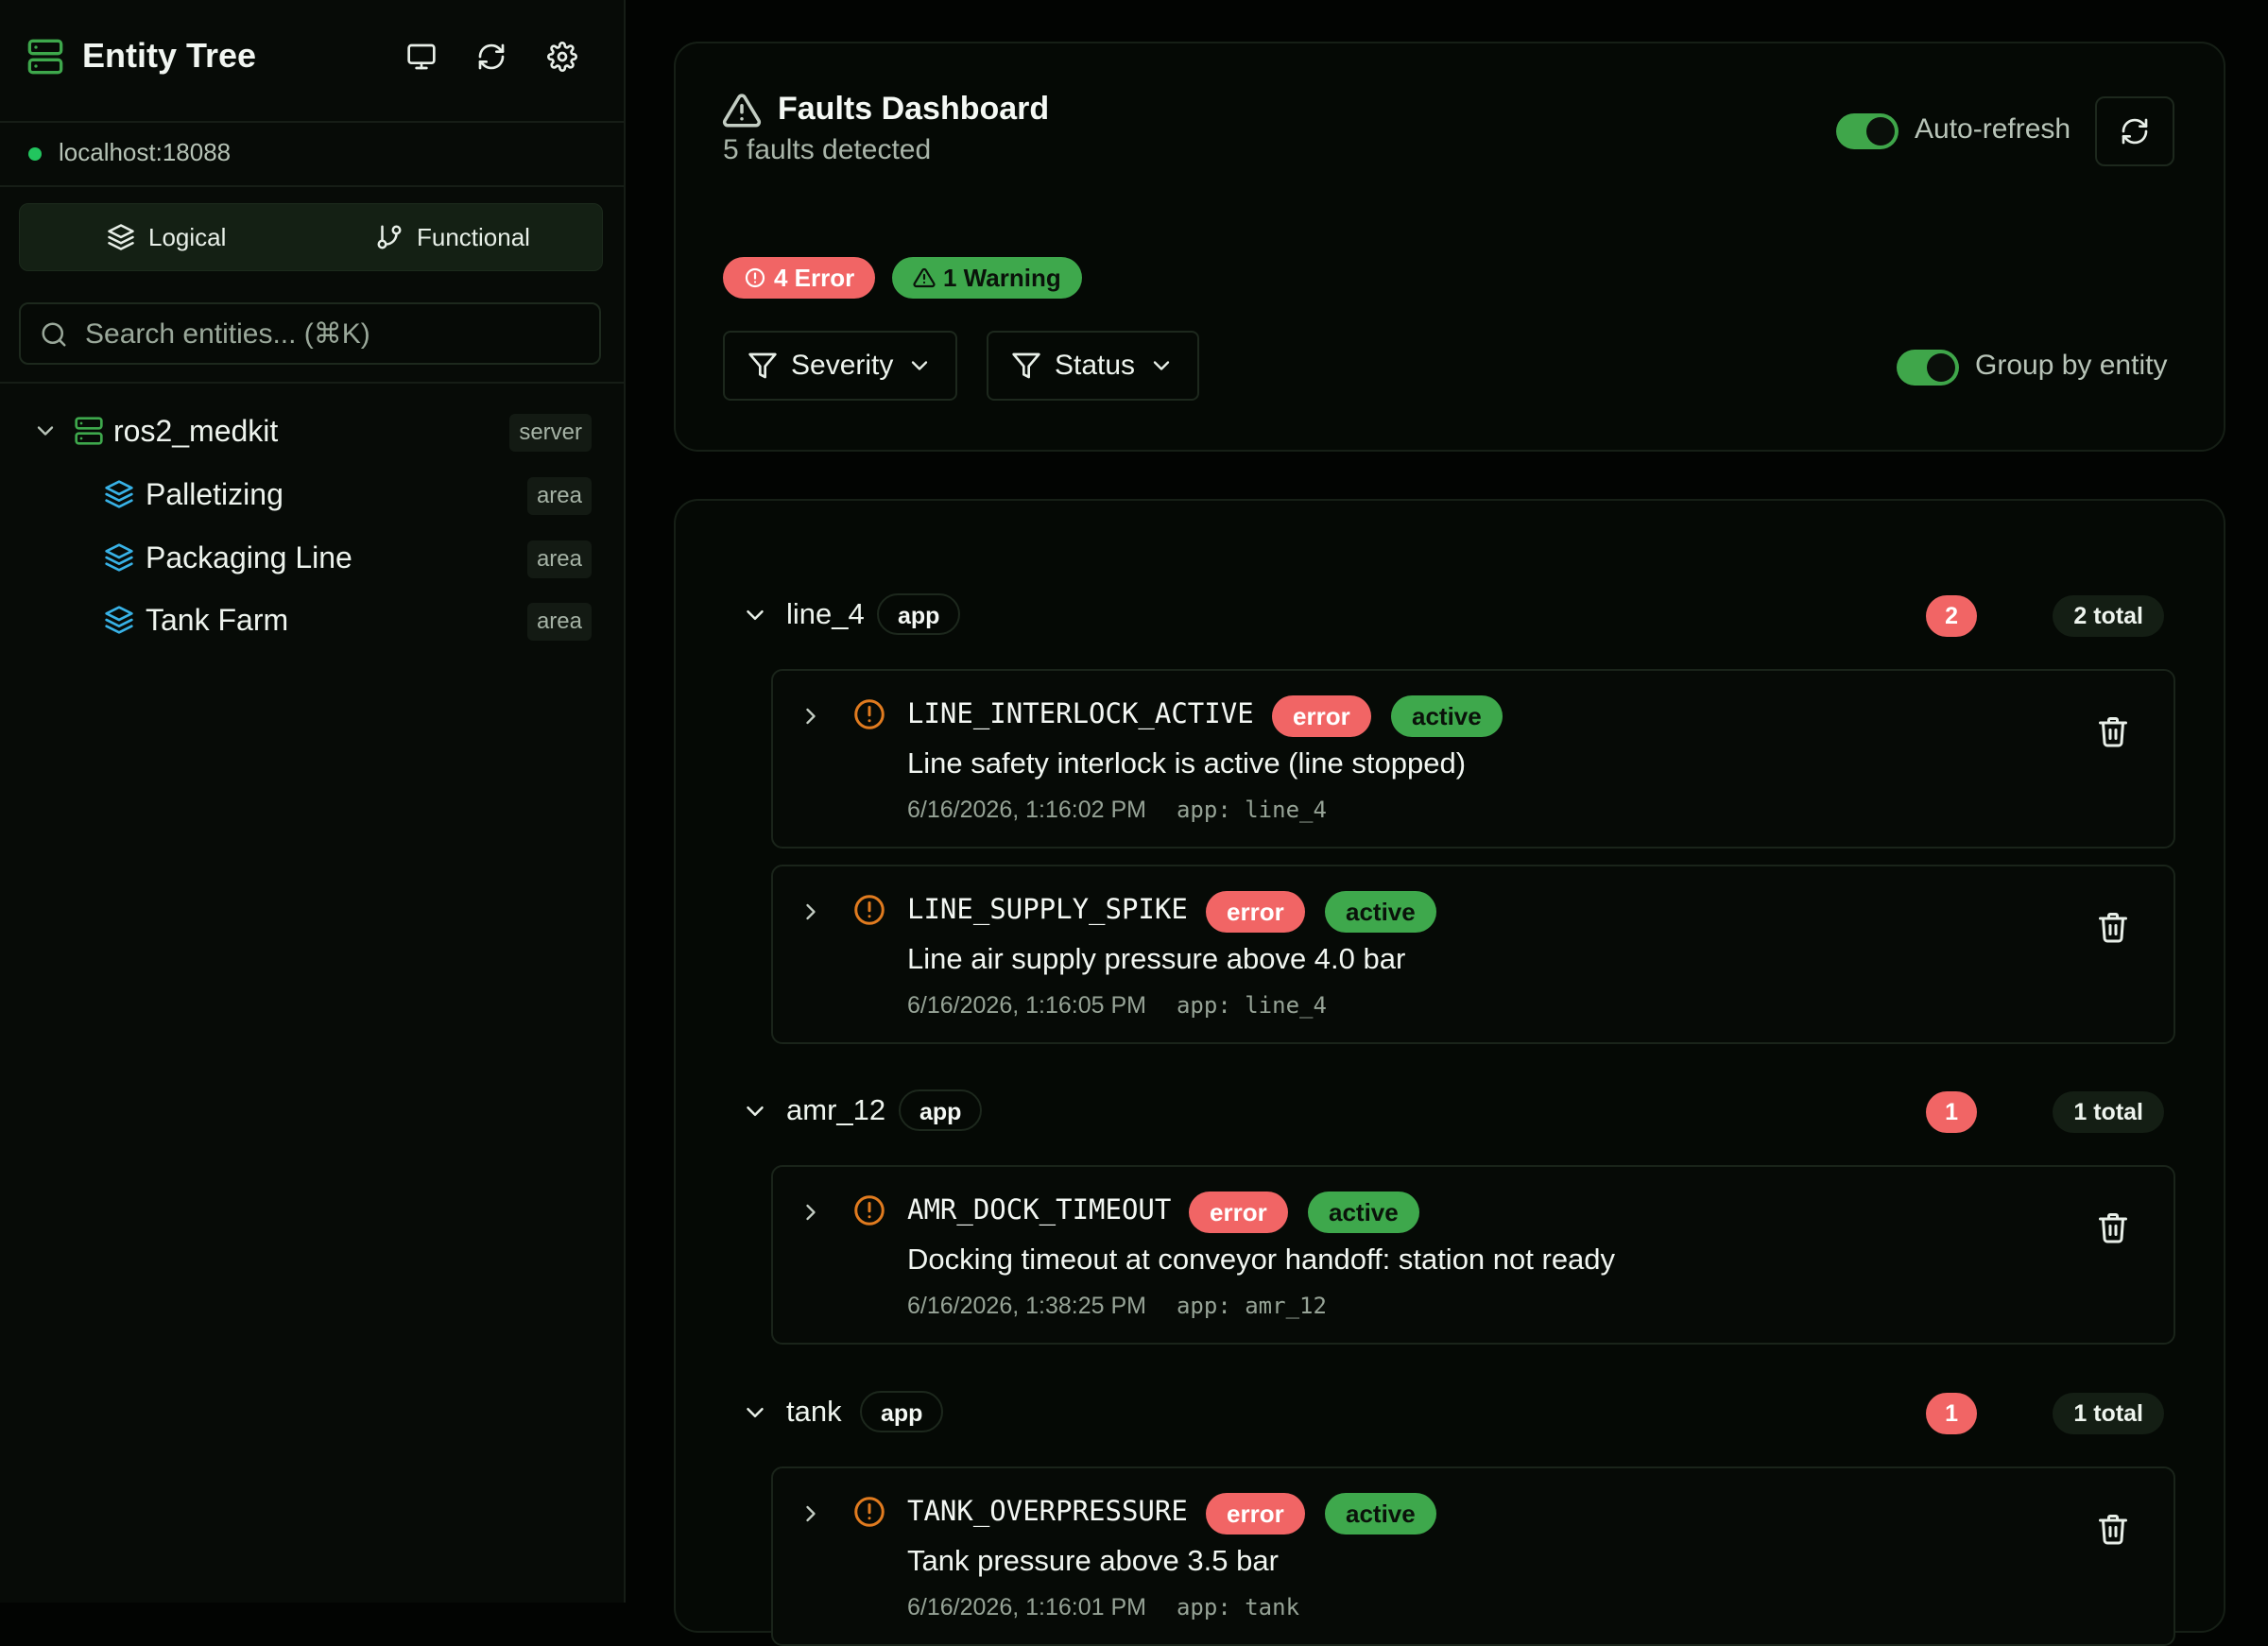 The width and height of the screenshot is (2268, 1646). What do you see at coordinates (312, 494) in the screenshot?
I see `tree-item-palletizing: Palletizing area` at bounding box center [312, 494].